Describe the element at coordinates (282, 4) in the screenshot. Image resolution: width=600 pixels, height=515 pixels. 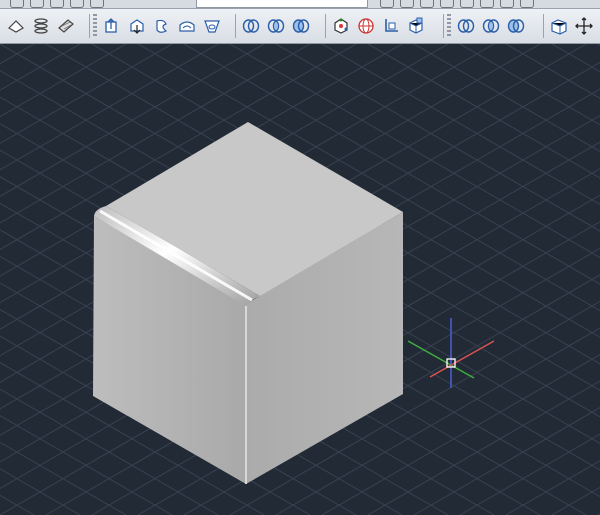
I see `partial-input-field` at that location.